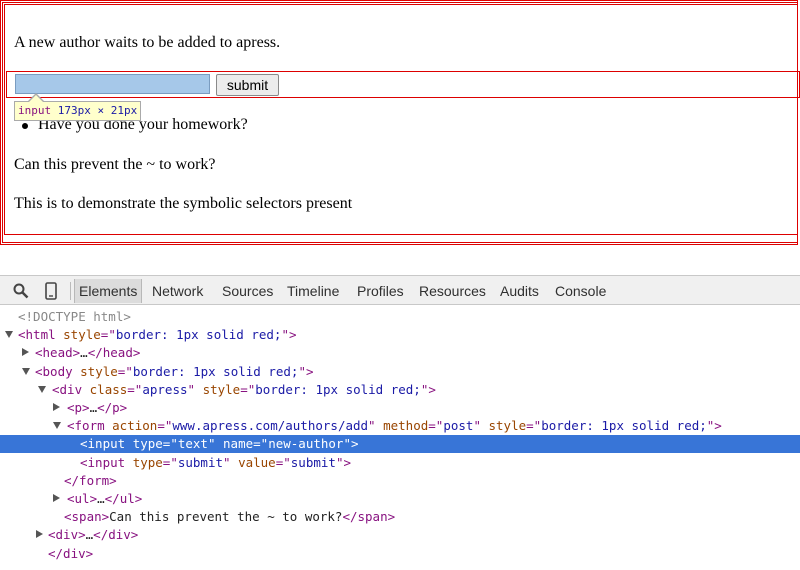  Describe the element at coordinates (400, 335) in the screenshot. I see `dom-node-line: <html style="border: 1px solid red;">` at that location.